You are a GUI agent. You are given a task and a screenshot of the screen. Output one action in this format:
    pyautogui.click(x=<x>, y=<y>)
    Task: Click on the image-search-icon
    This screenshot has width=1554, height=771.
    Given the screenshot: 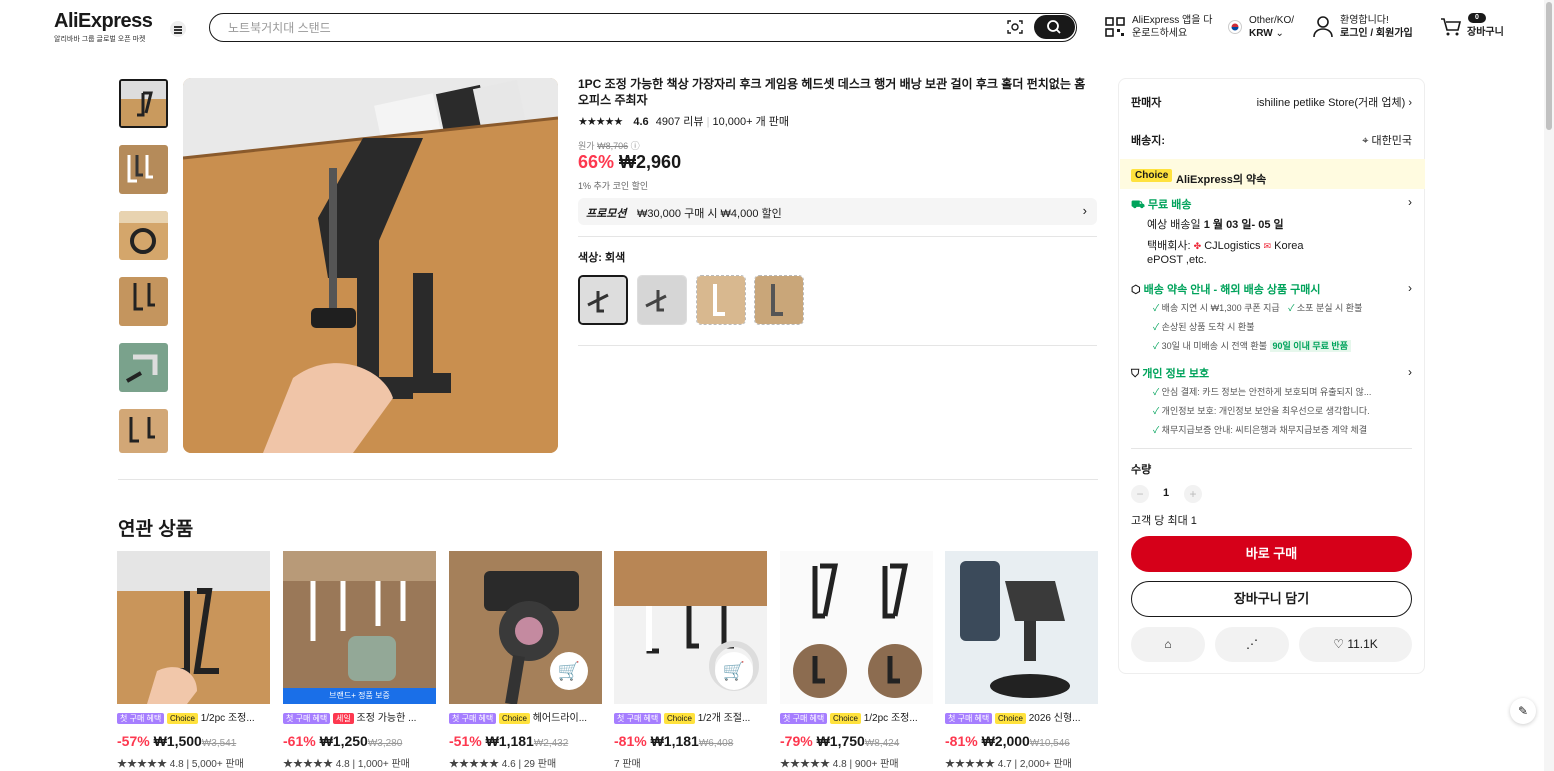 What is the action you would take?
    pyautogui.click(x=1015, y=27)
    